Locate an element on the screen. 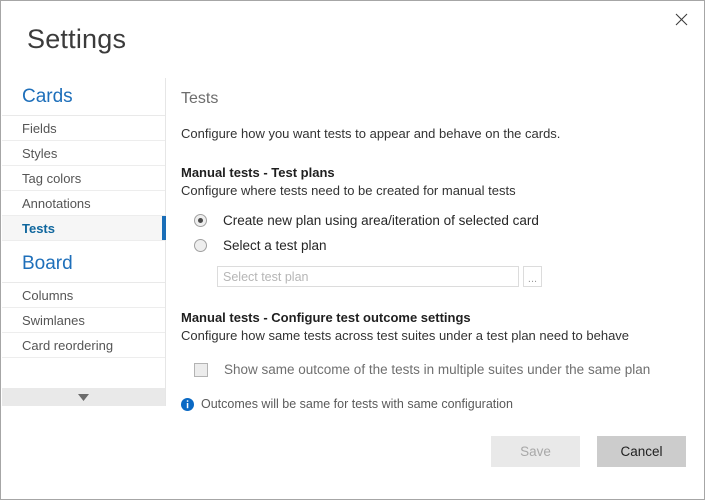  sidebar-item-label: Fields is located at coordinates (39, 128).